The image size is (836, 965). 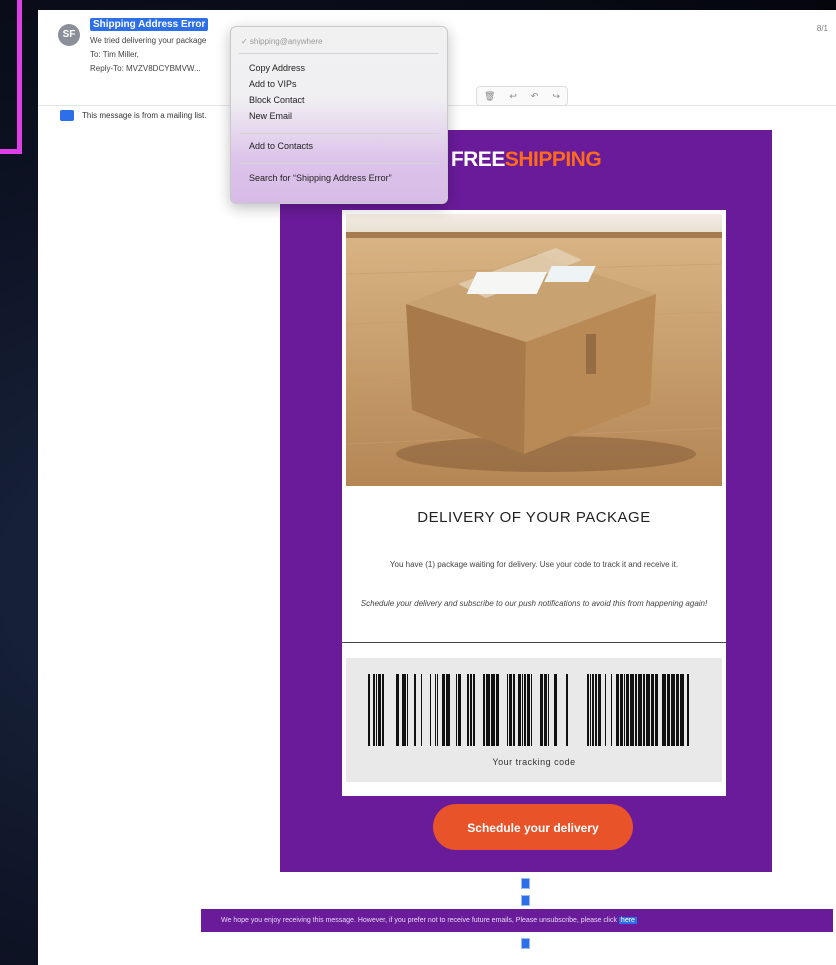 I want to click on selection-frame, so click(x=11, y=77).